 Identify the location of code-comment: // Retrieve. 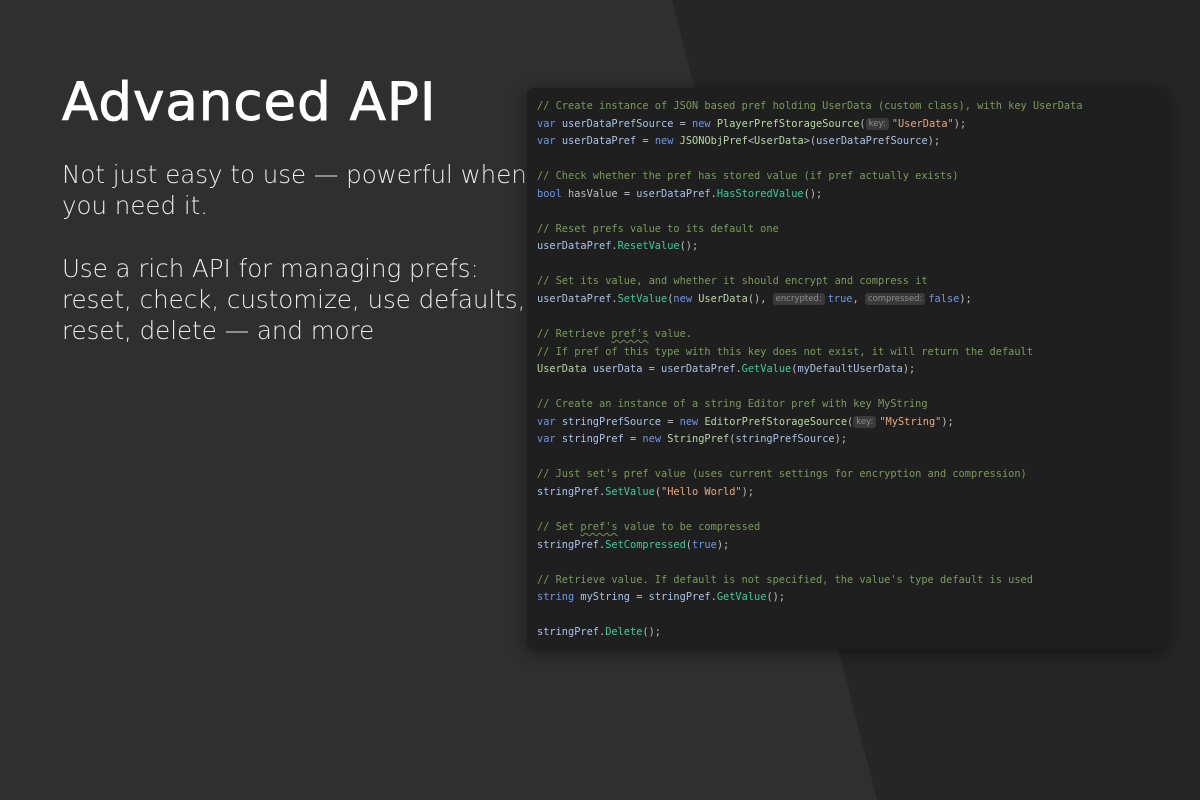
(574, 334).